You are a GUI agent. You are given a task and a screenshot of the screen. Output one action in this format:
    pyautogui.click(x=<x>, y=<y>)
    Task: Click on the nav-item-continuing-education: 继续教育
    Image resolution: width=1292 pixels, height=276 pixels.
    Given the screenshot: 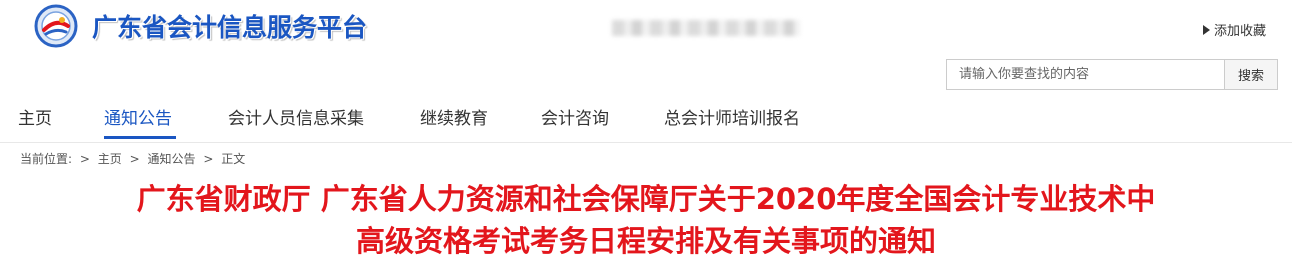 What is the action you would take?
    pyautogui.click(x=454, y=116)
    